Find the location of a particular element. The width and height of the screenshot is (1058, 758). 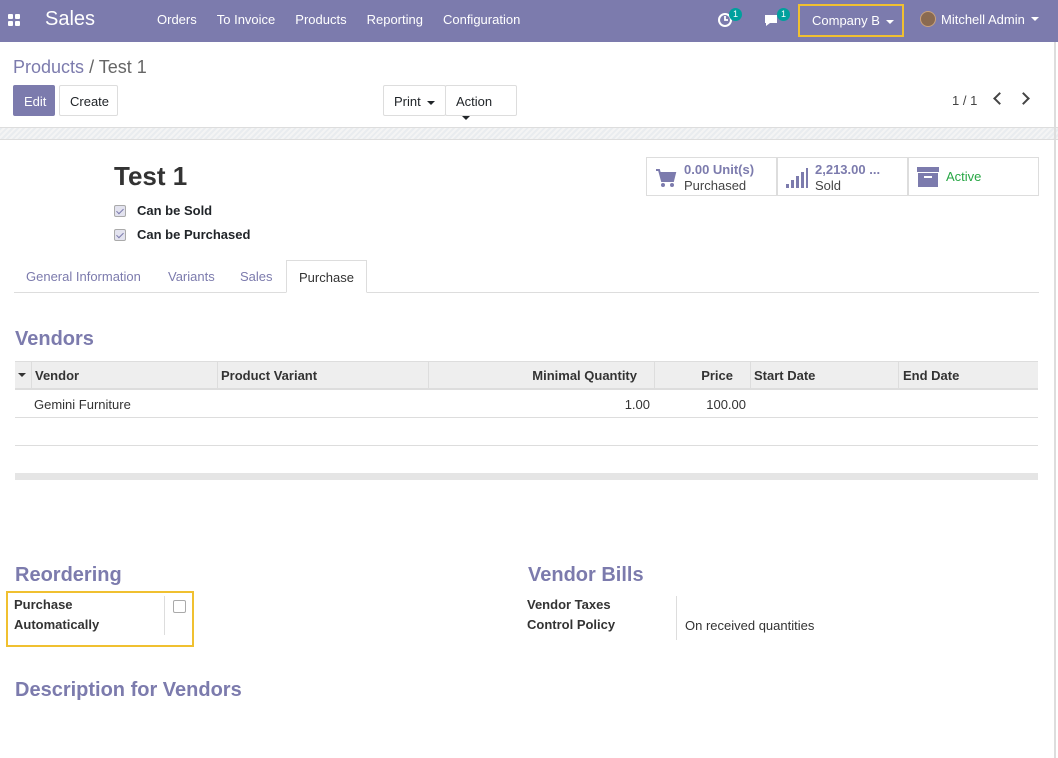

min-qty-cell: 1.00 is located at coordinates (637, 404).